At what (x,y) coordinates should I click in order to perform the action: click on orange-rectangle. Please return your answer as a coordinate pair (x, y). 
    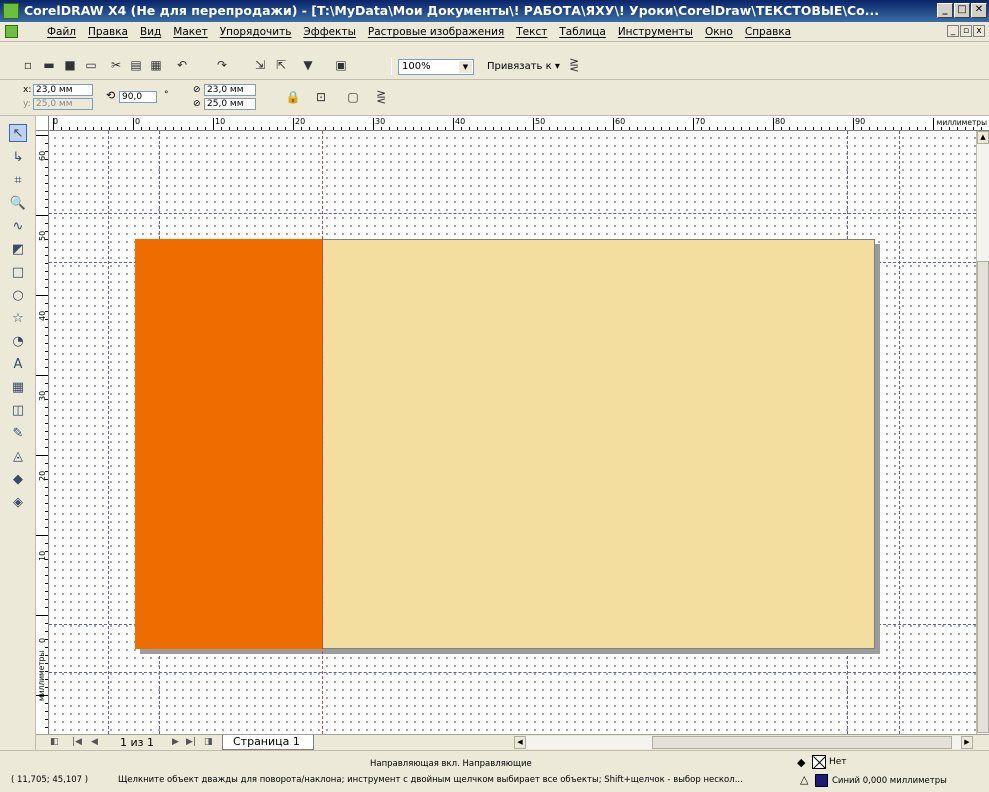
    Looking at the image, I should click on (229, 444).